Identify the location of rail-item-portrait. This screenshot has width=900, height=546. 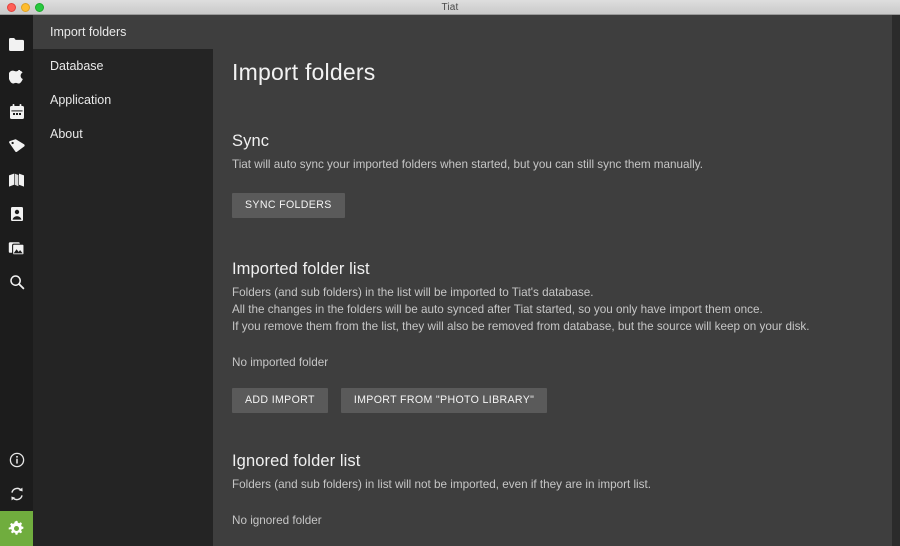
(16, 214).